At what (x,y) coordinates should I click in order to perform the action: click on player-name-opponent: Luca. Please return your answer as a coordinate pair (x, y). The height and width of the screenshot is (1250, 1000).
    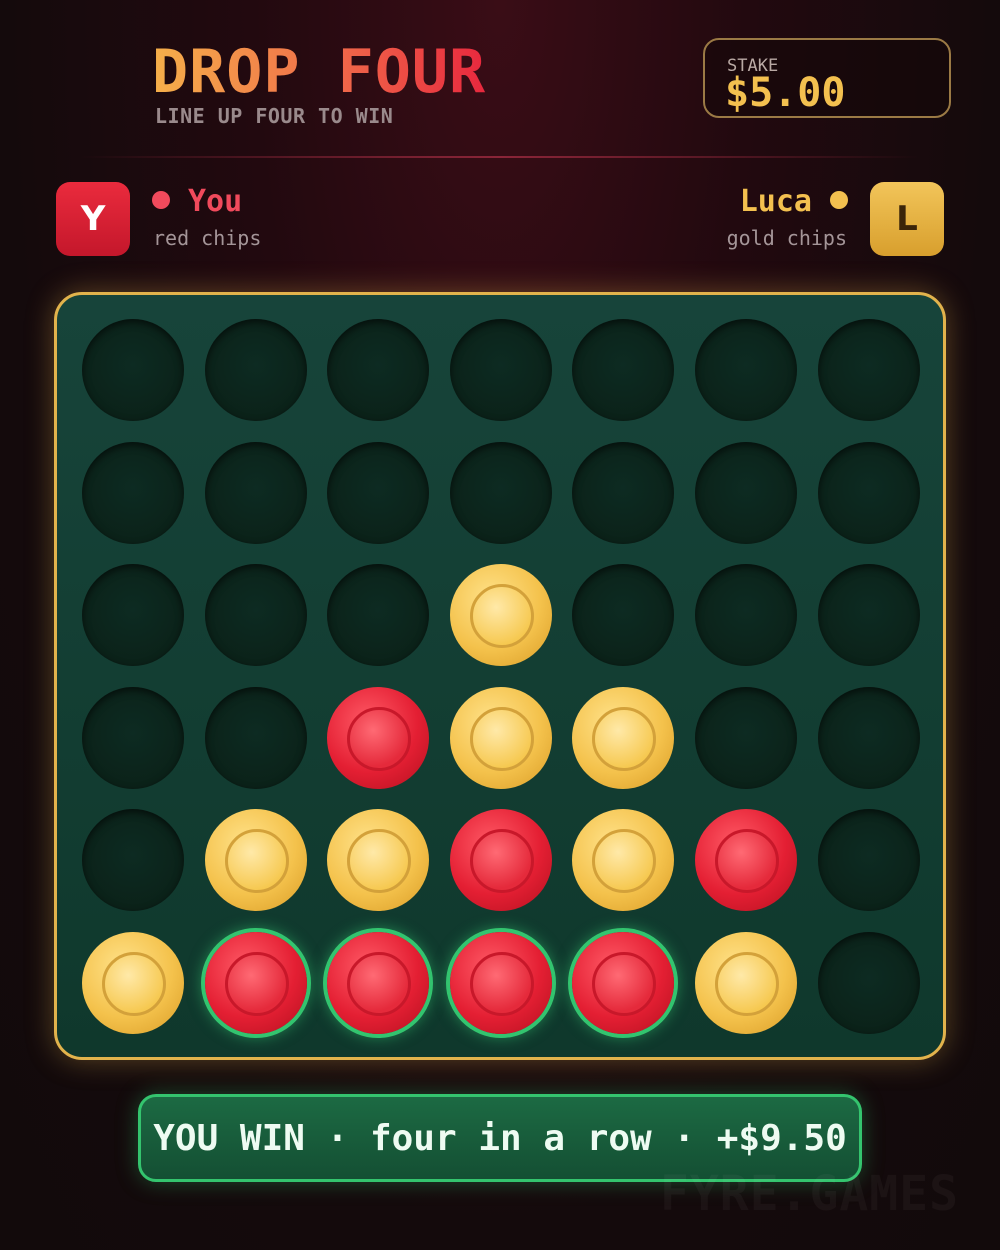
    Looking at the image, I should click on (794, 201).